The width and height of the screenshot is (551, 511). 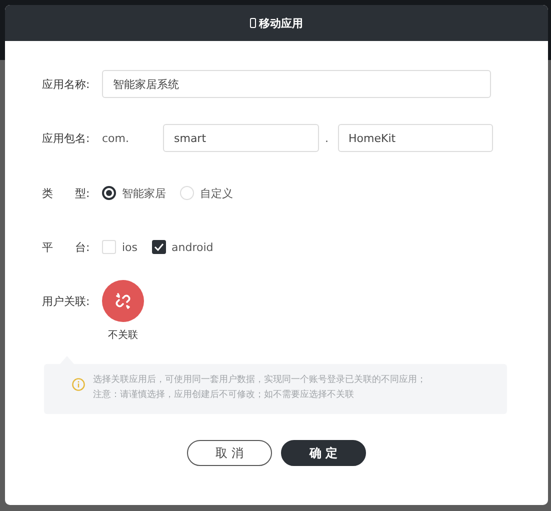 I want to click on package-prefix: com., so click(x=116, y=138).